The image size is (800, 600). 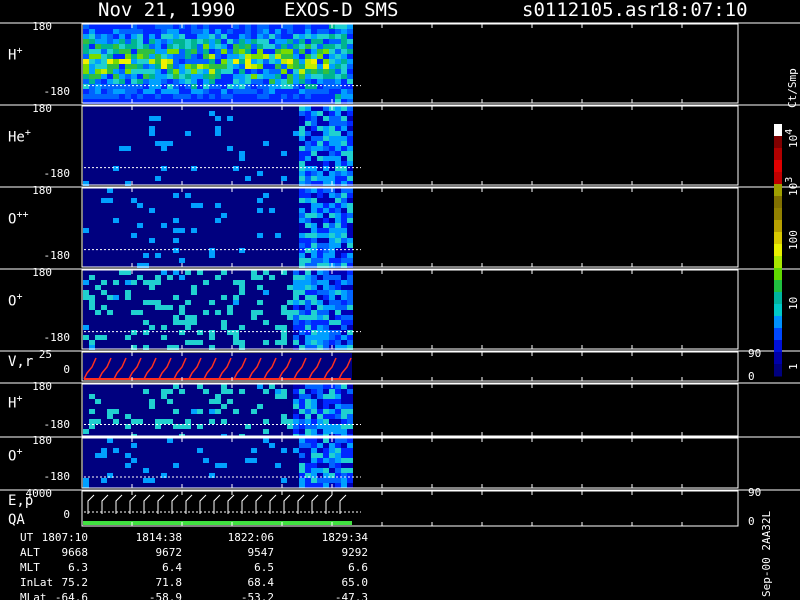 What do you see at coordinates (251, 537) in the screenshot?
I see `footer-value: 1822:06` at bounding box center [251, 537].